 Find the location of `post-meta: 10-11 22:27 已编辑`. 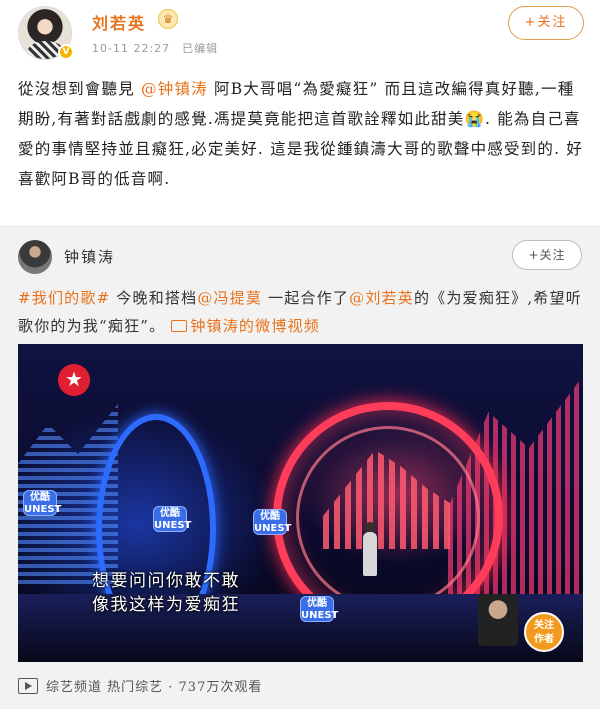

post-meta: 10-11 22:27 已编辑 is located at coordinates (155, 48).